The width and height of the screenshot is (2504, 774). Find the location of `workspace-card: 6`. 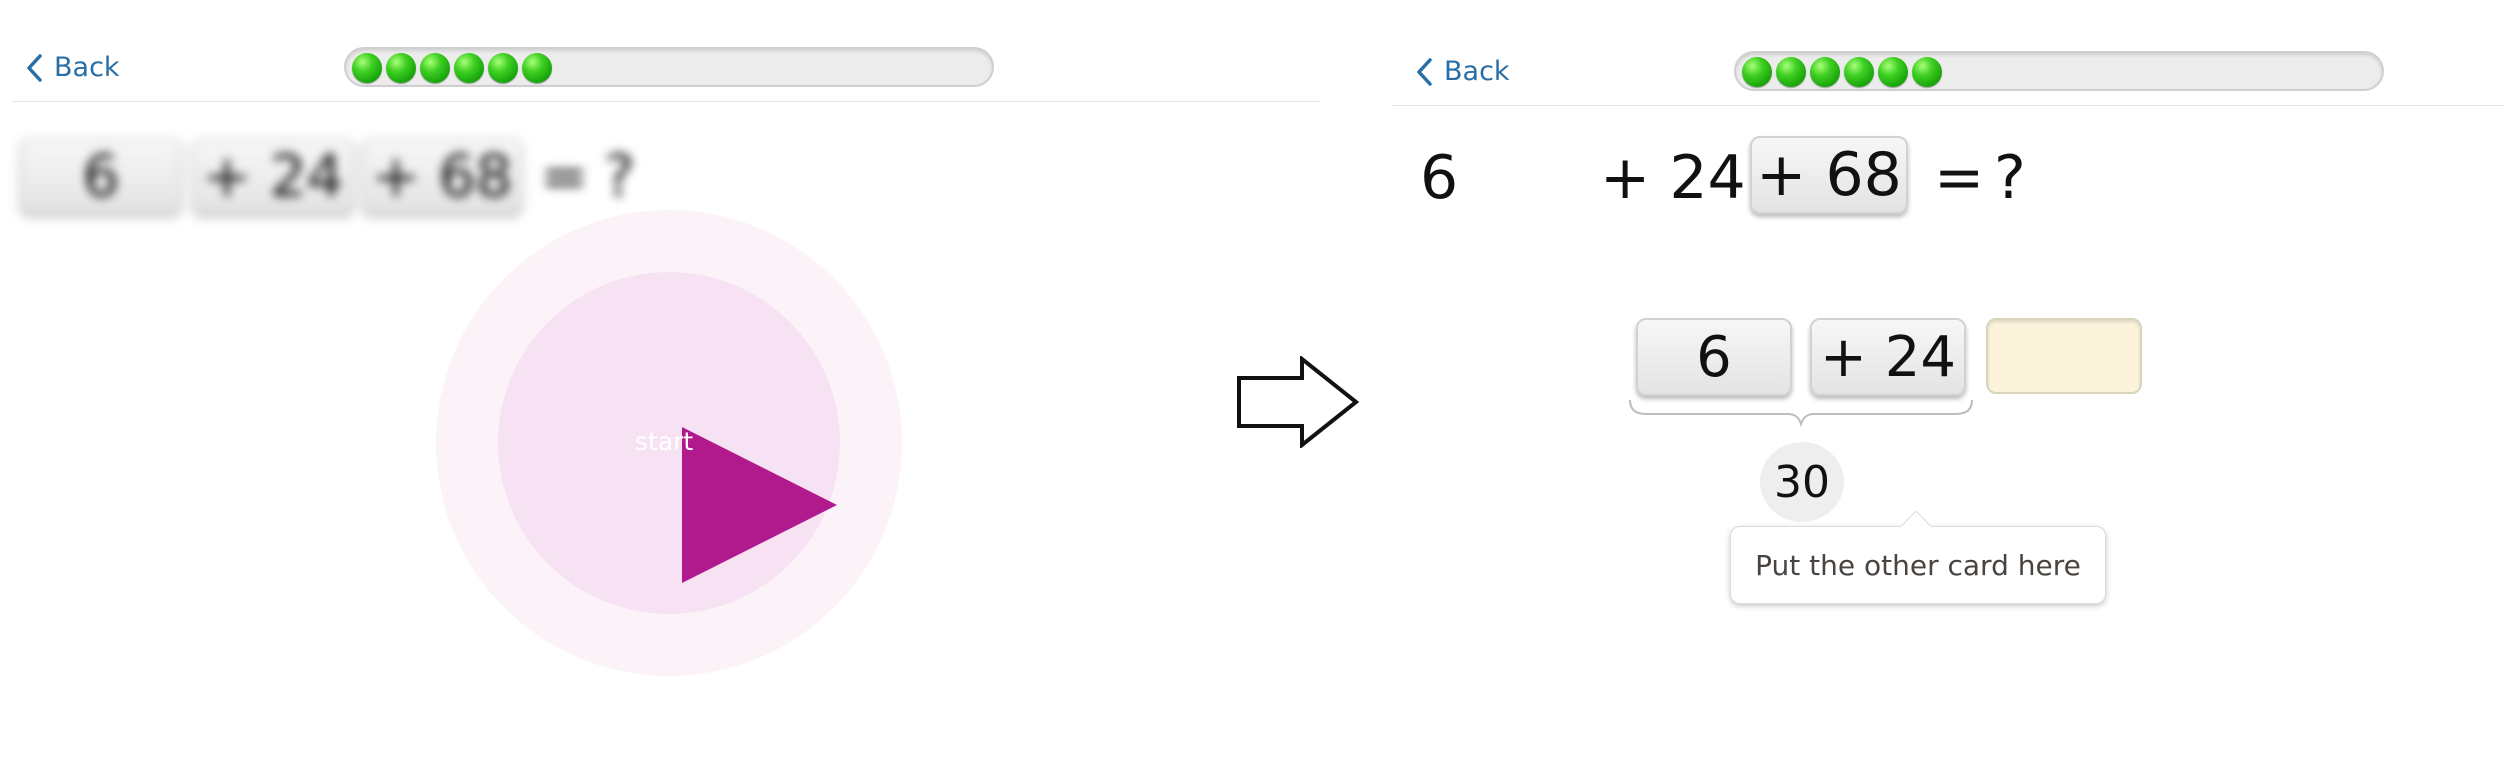

workspace-card: 6 is located at coordinates (1714, 357).